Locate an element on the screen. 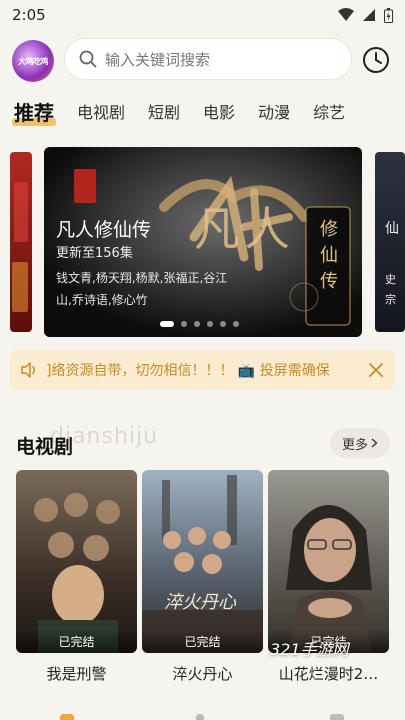  top-bar: 大鸡吃鸡 输入关键词搜索 is located at coordinates (202, 60).